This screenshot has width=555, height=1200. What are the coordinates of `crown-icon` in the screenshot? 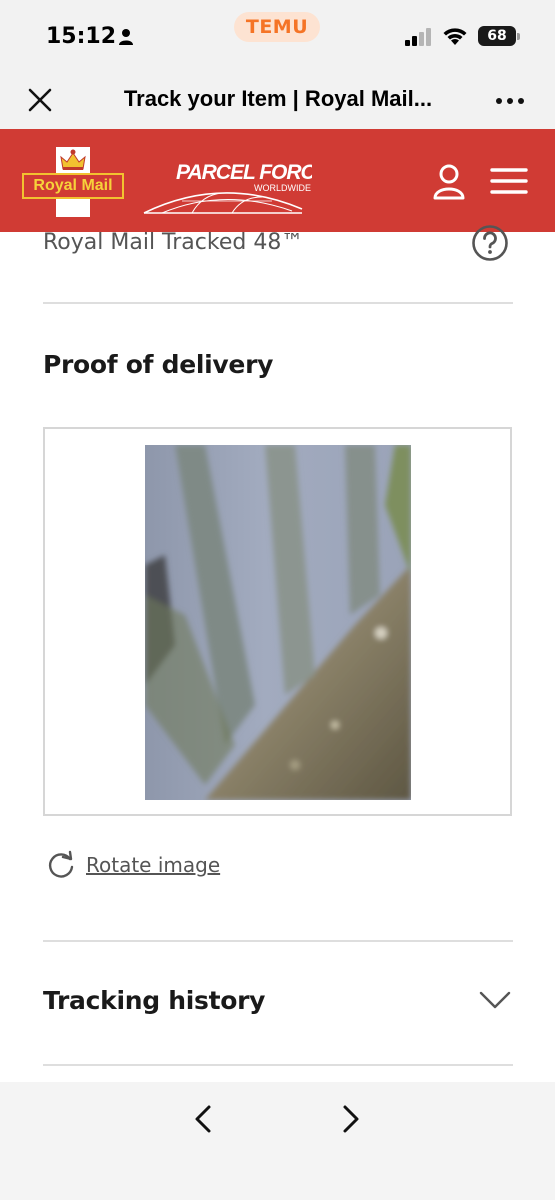 It's located at (73, 159).